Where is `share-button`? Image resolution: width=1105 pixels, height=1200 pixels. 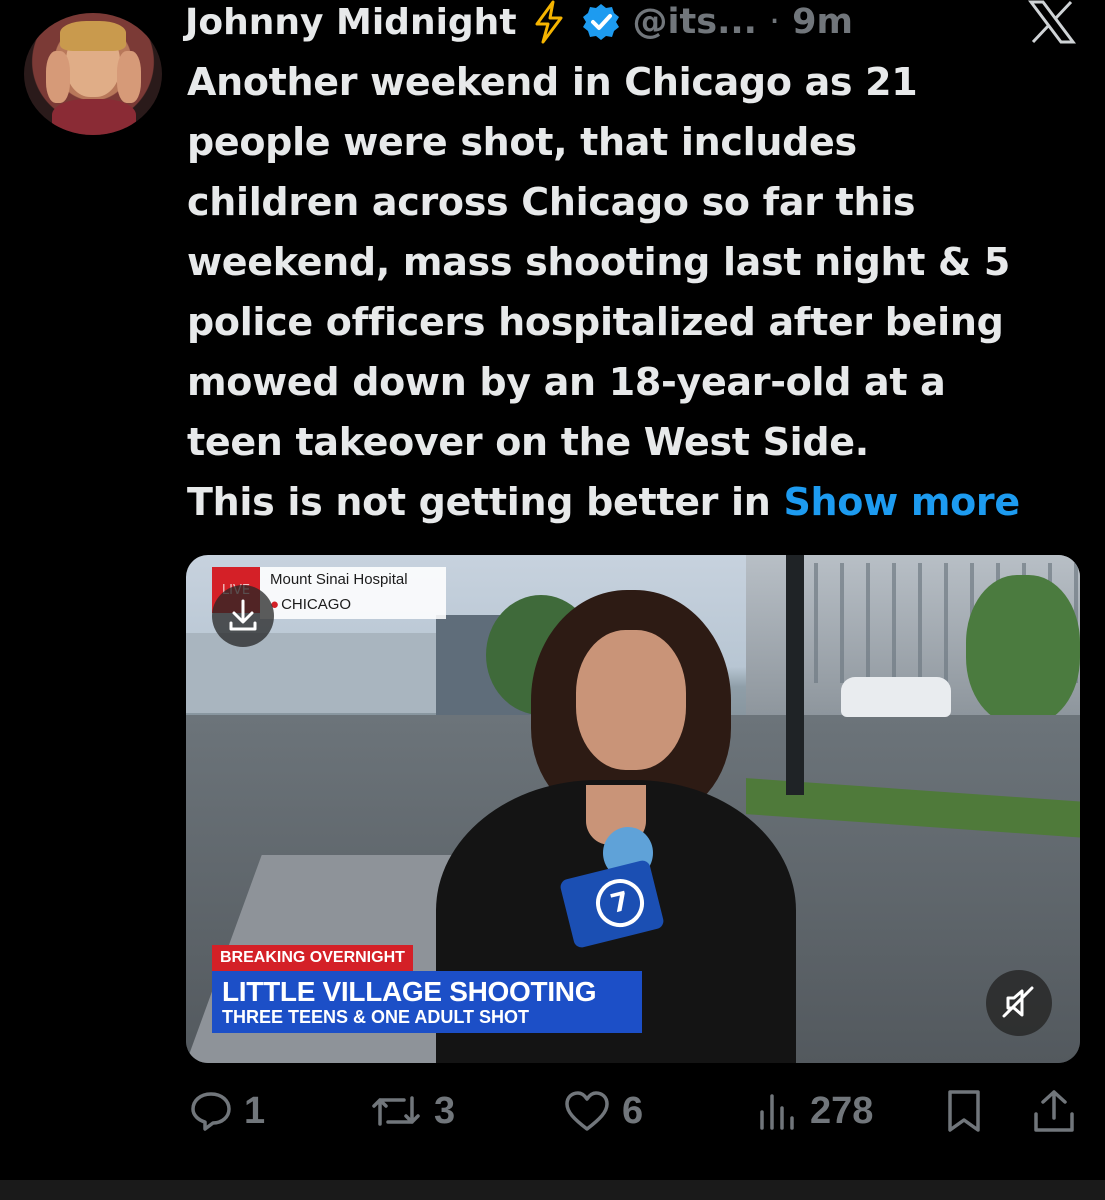 share-button is located at coordinates (1054, 1111).